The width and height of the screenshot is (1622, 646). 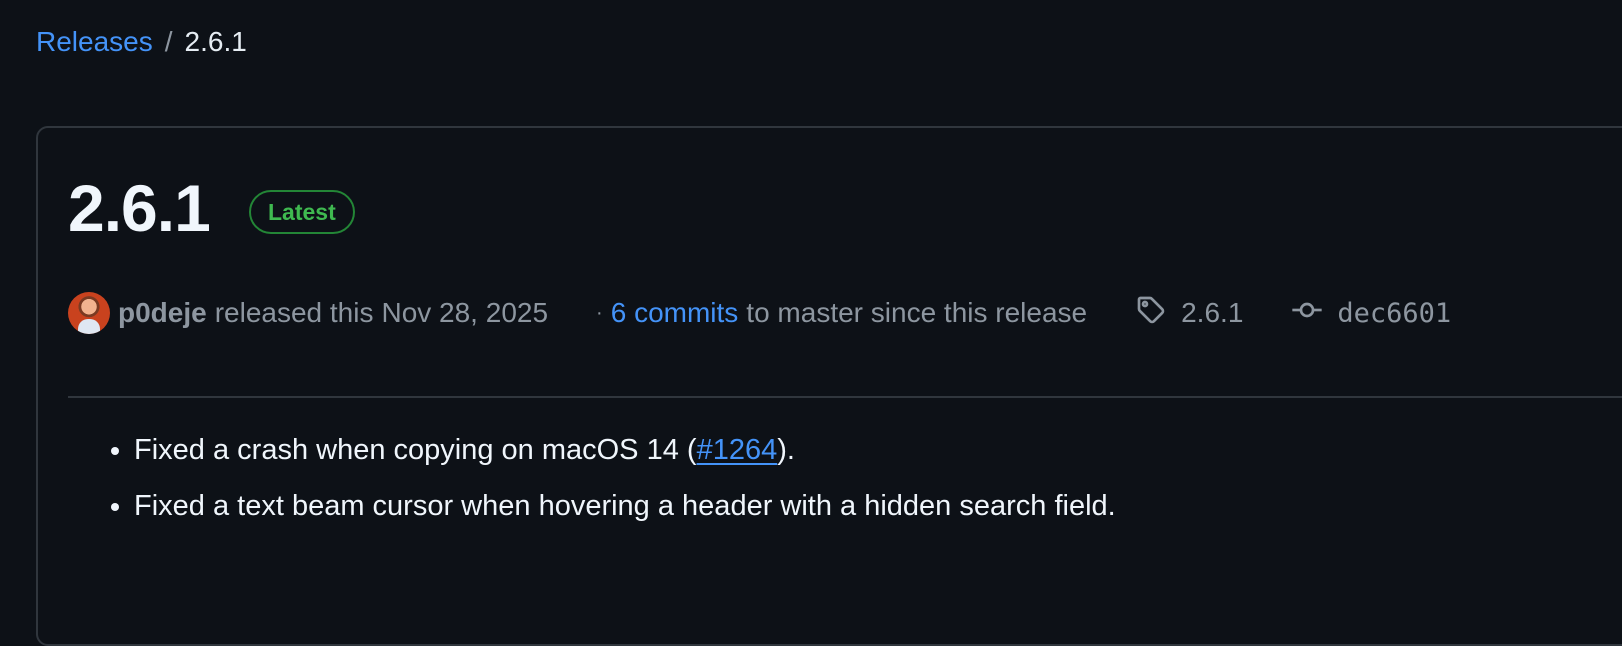 I want to click on breadcrumb: Releases / 2.6.1, so click(x=141, y=42).